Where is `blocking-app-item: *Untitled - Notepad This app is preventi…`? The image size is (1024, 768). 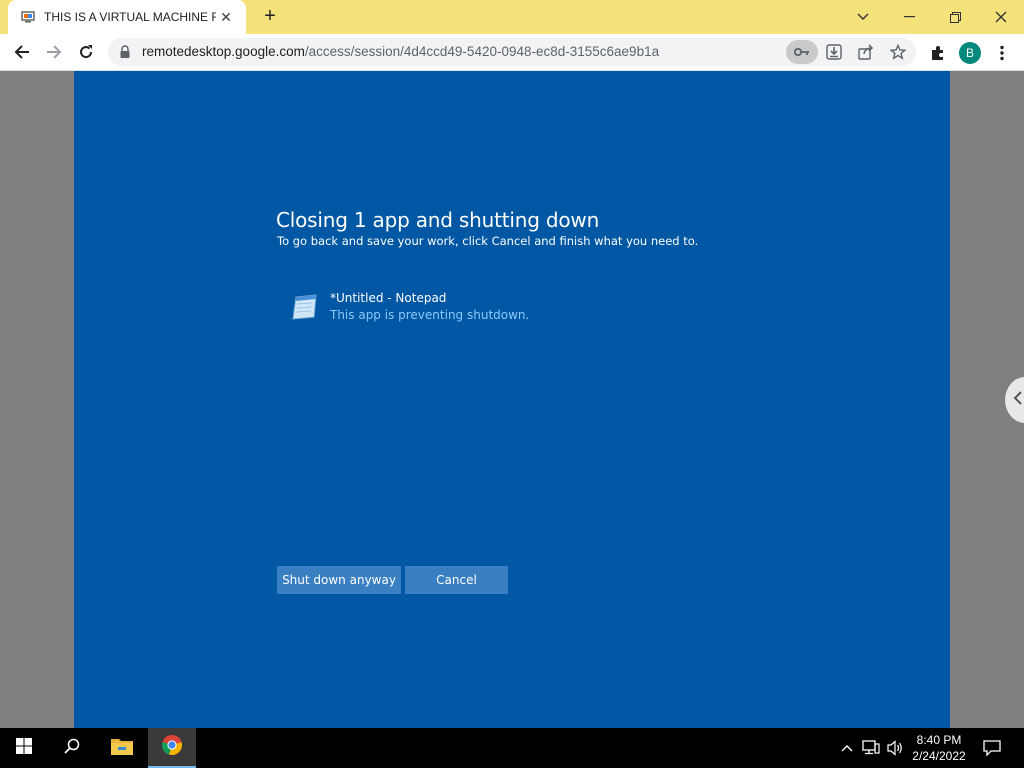 blocking-app-item: *Untitled - Notepad This app is preventi… is located at coordinates (440, 310).